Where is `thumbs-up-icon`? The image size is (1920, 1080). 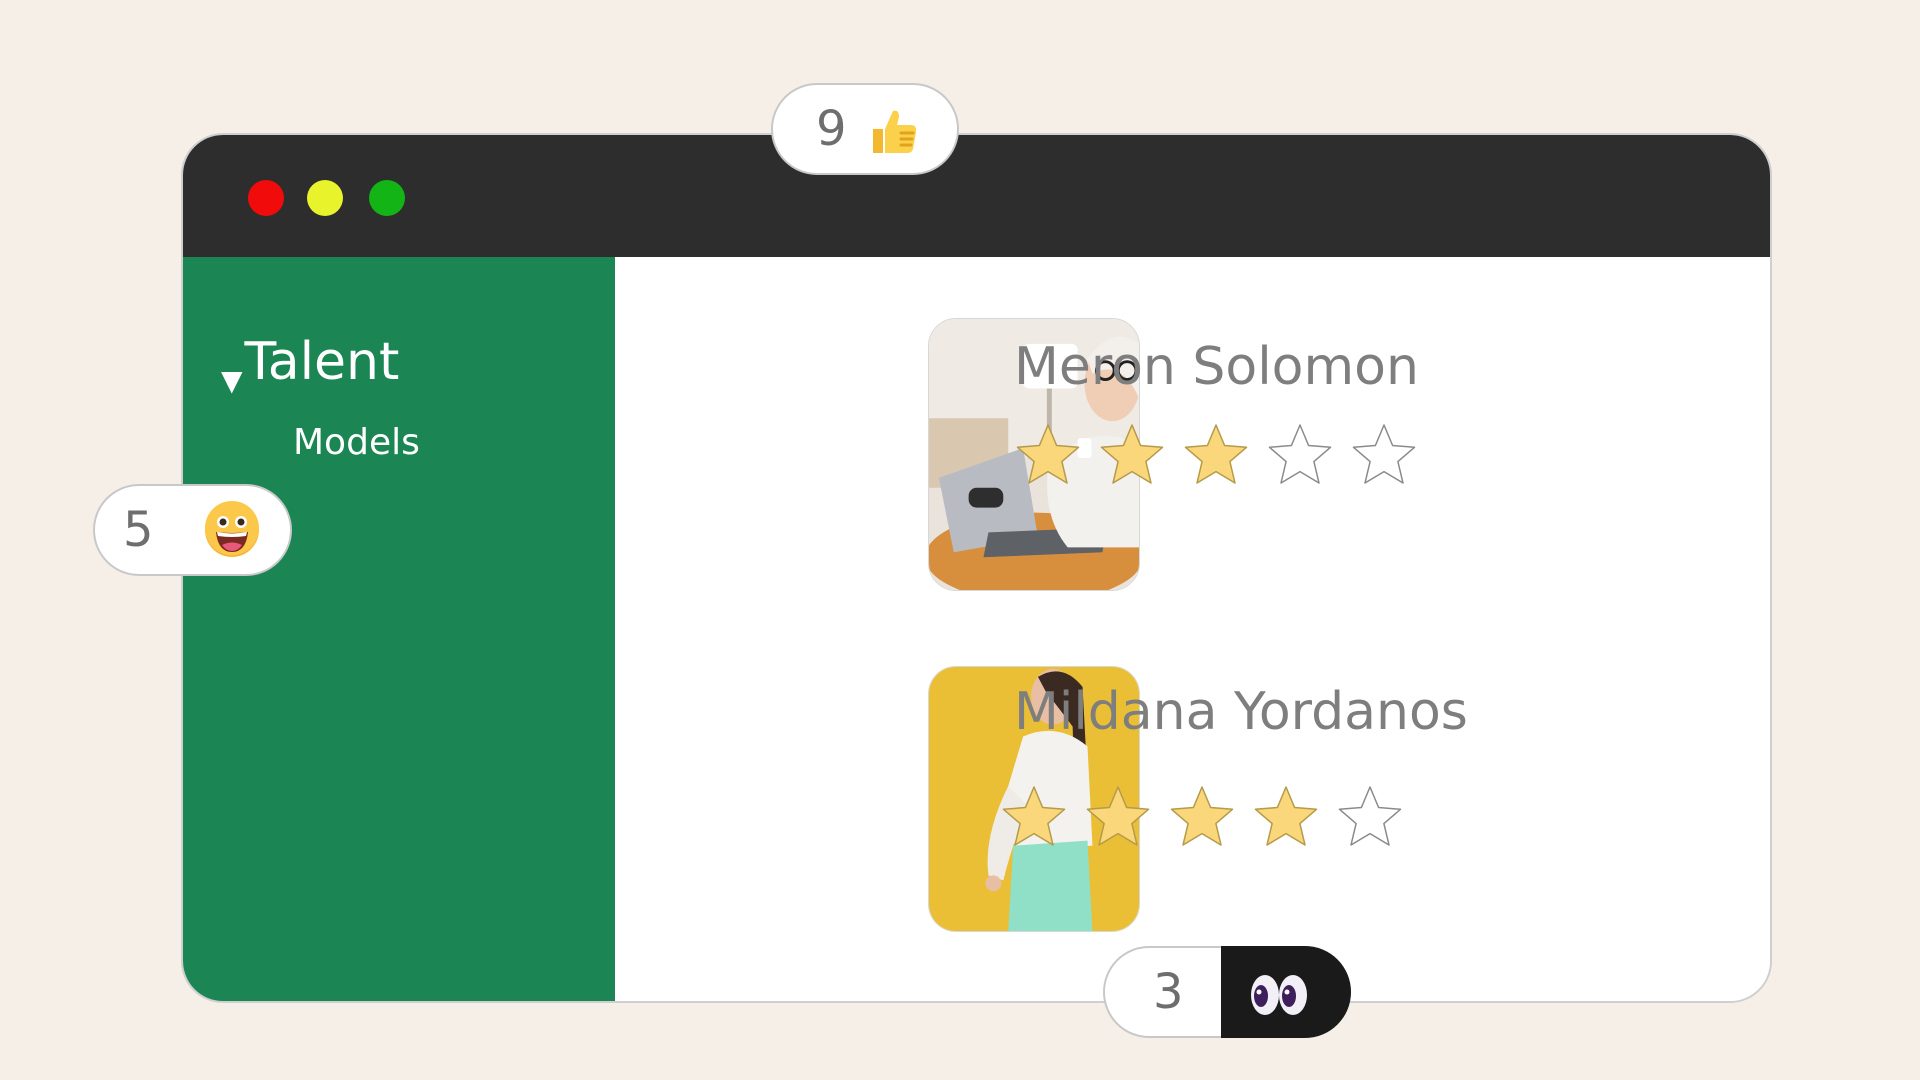 thumbs-up-icon is located at coordinates (893, 131).